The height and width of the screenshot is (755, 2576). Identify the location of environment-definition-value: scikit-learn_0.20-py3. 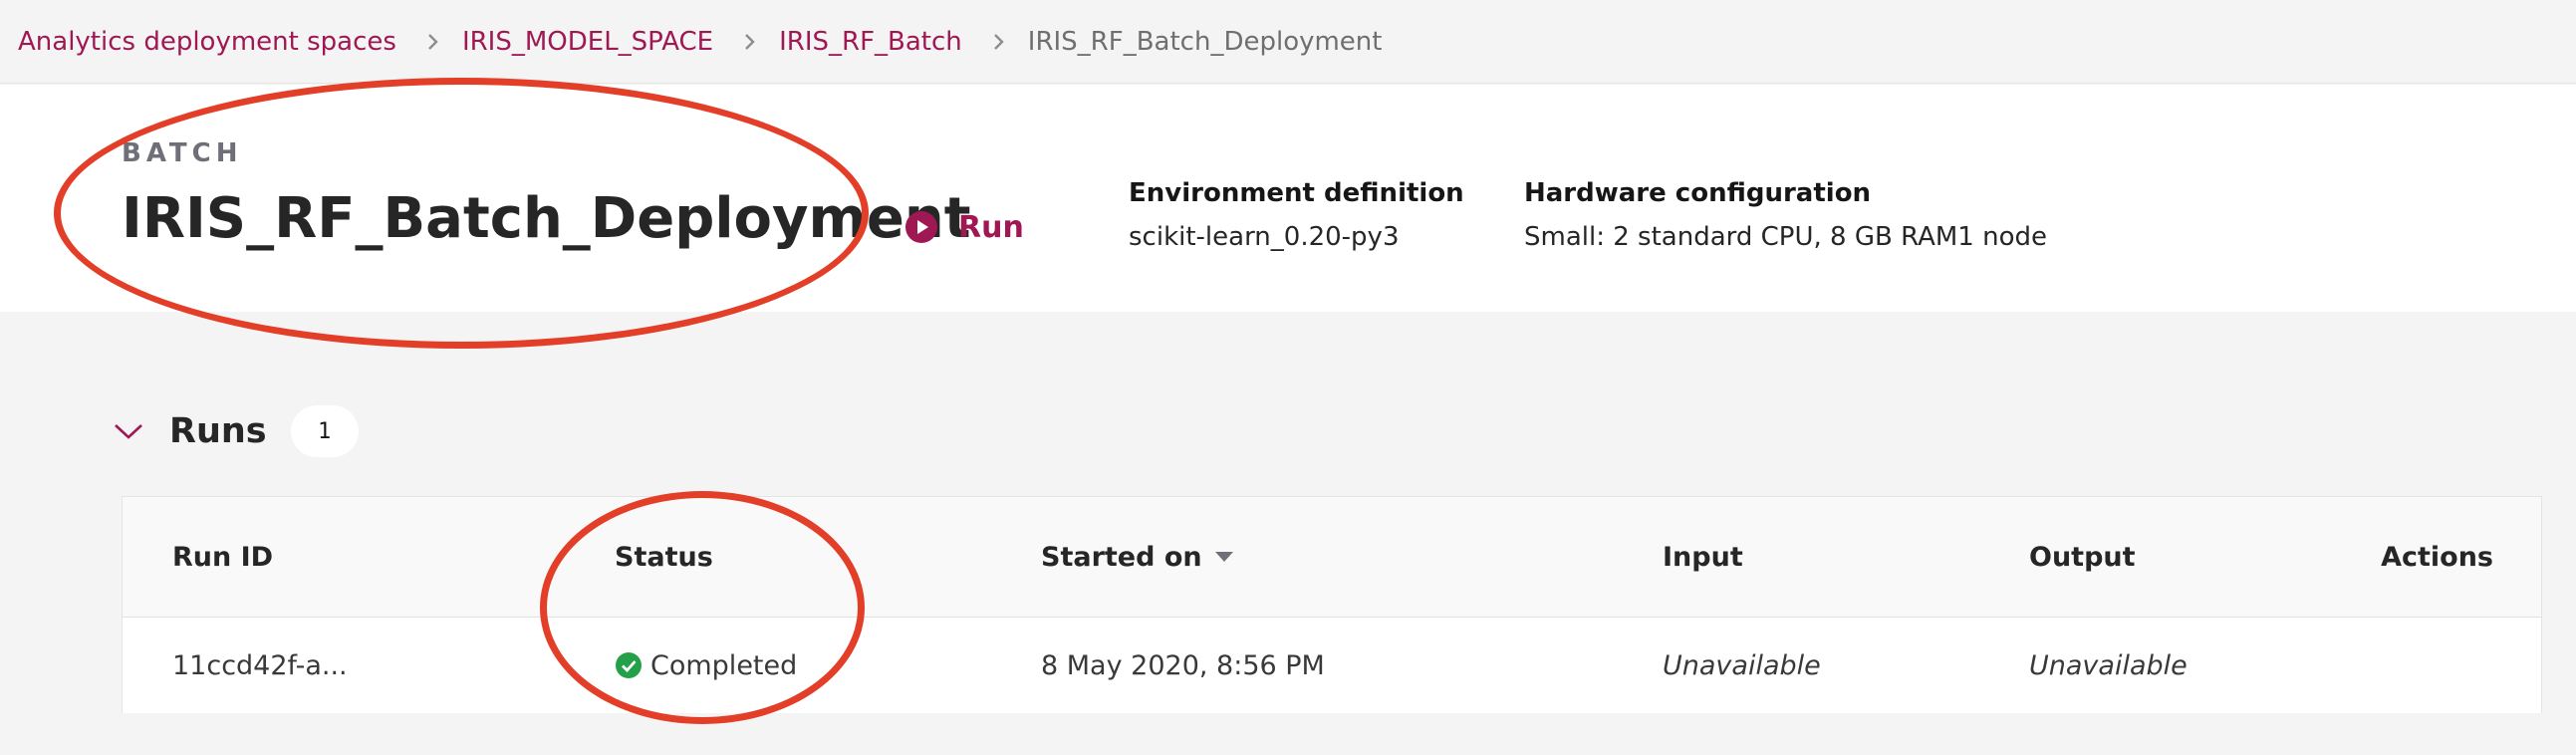
(1264, 237).